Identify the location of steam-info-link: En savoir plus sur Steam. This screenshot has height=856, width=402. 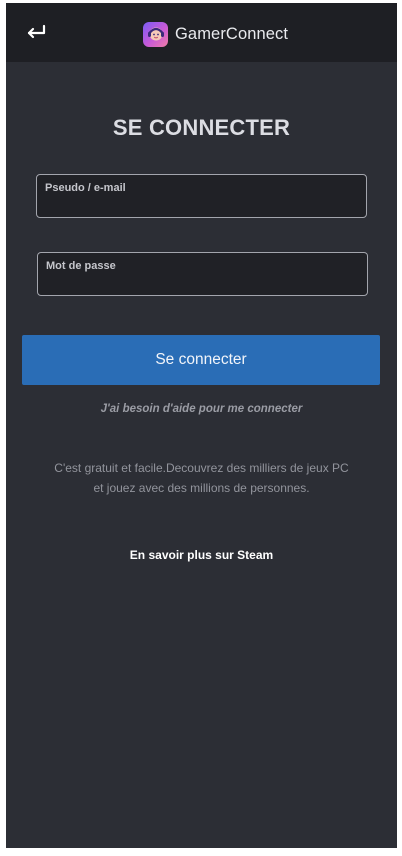
(201, 555).